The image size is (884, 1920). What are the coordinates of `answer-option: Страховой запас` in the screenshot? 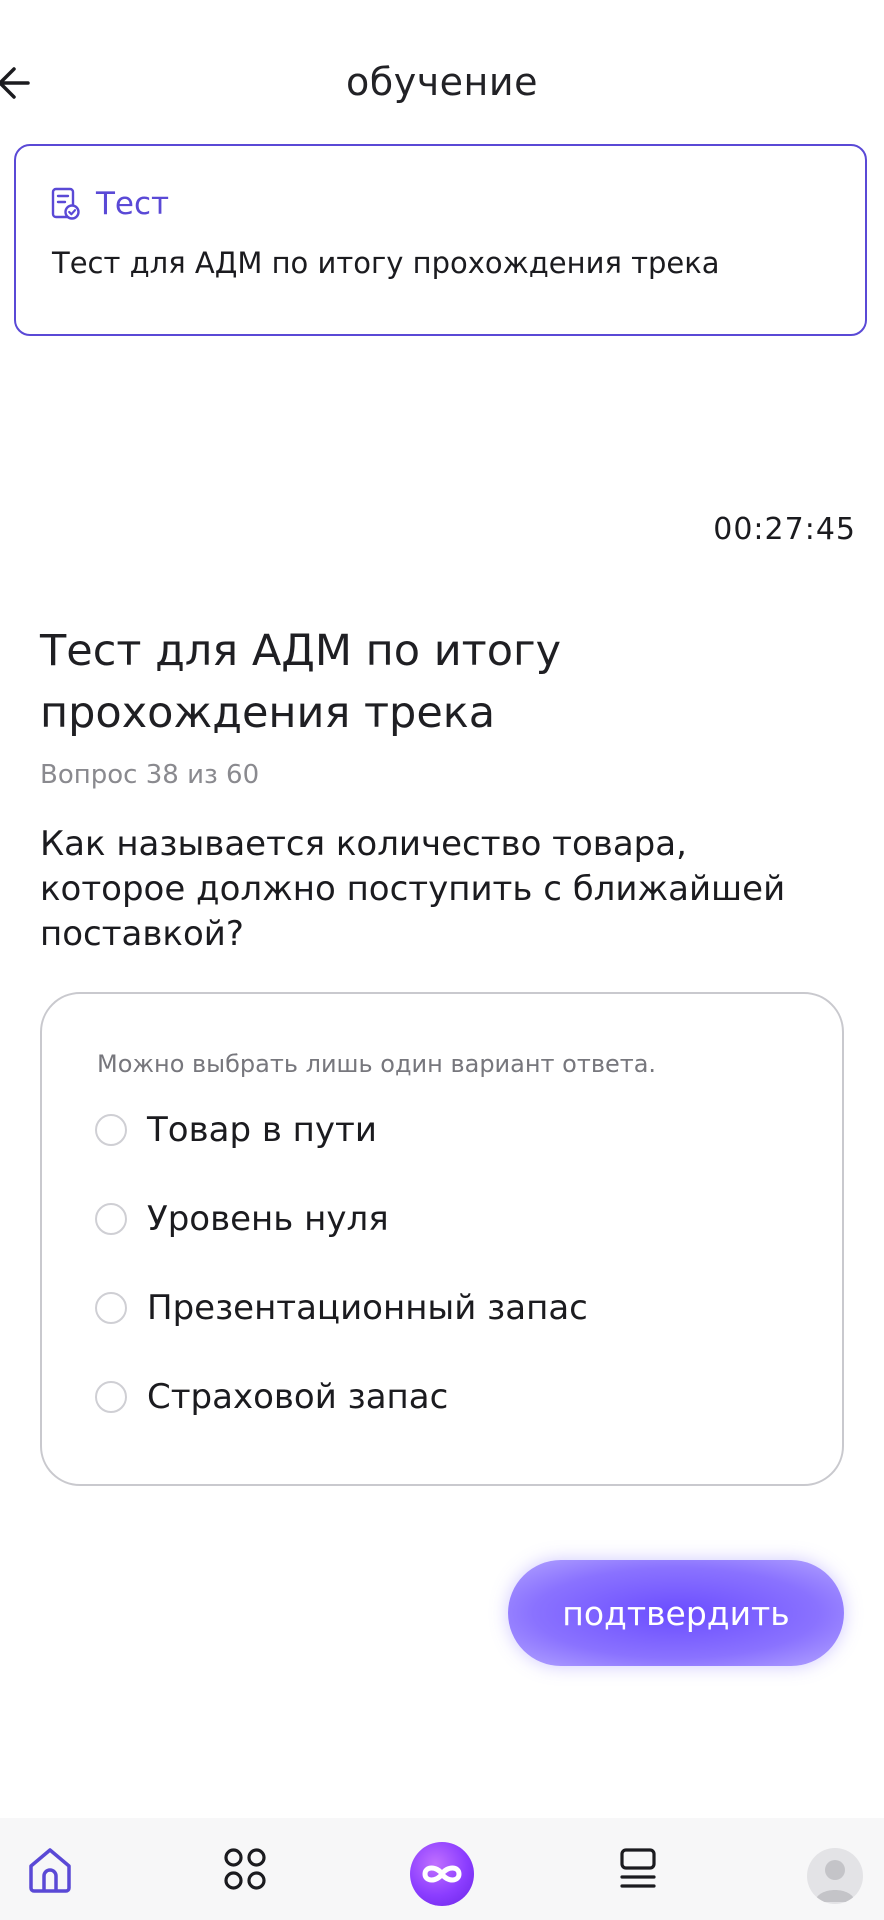 It's located at (271, 1397).